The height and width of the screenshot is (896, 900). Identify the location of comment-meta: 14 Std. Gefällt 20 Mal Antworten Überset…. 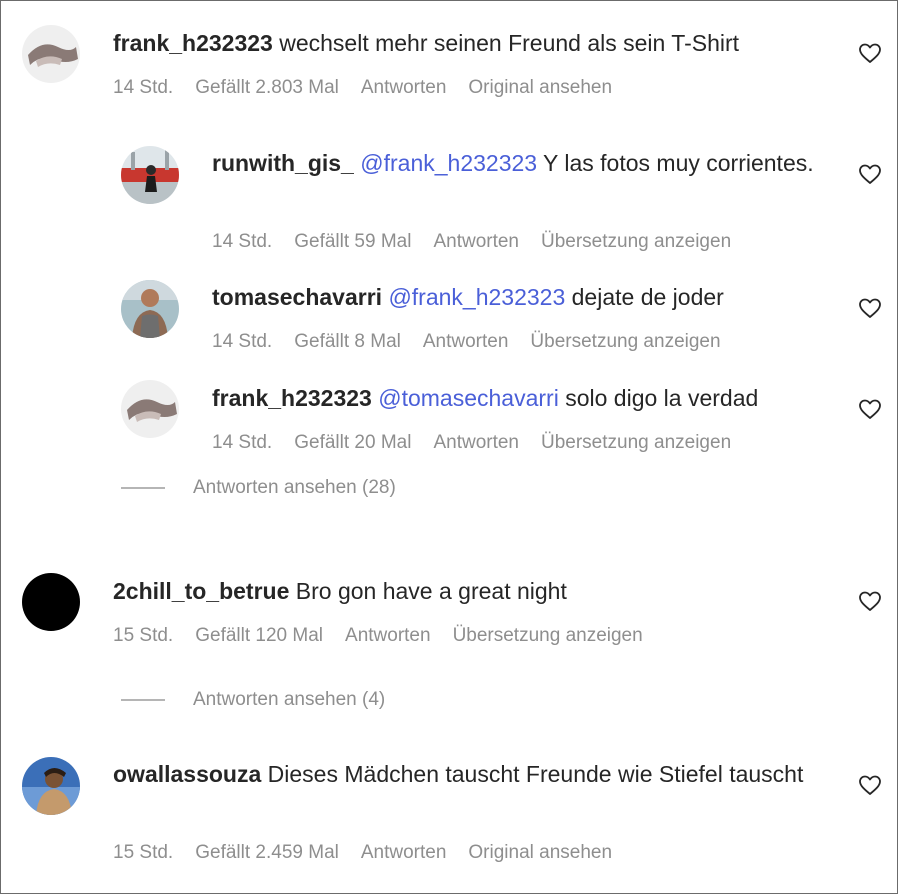
(471, 443).